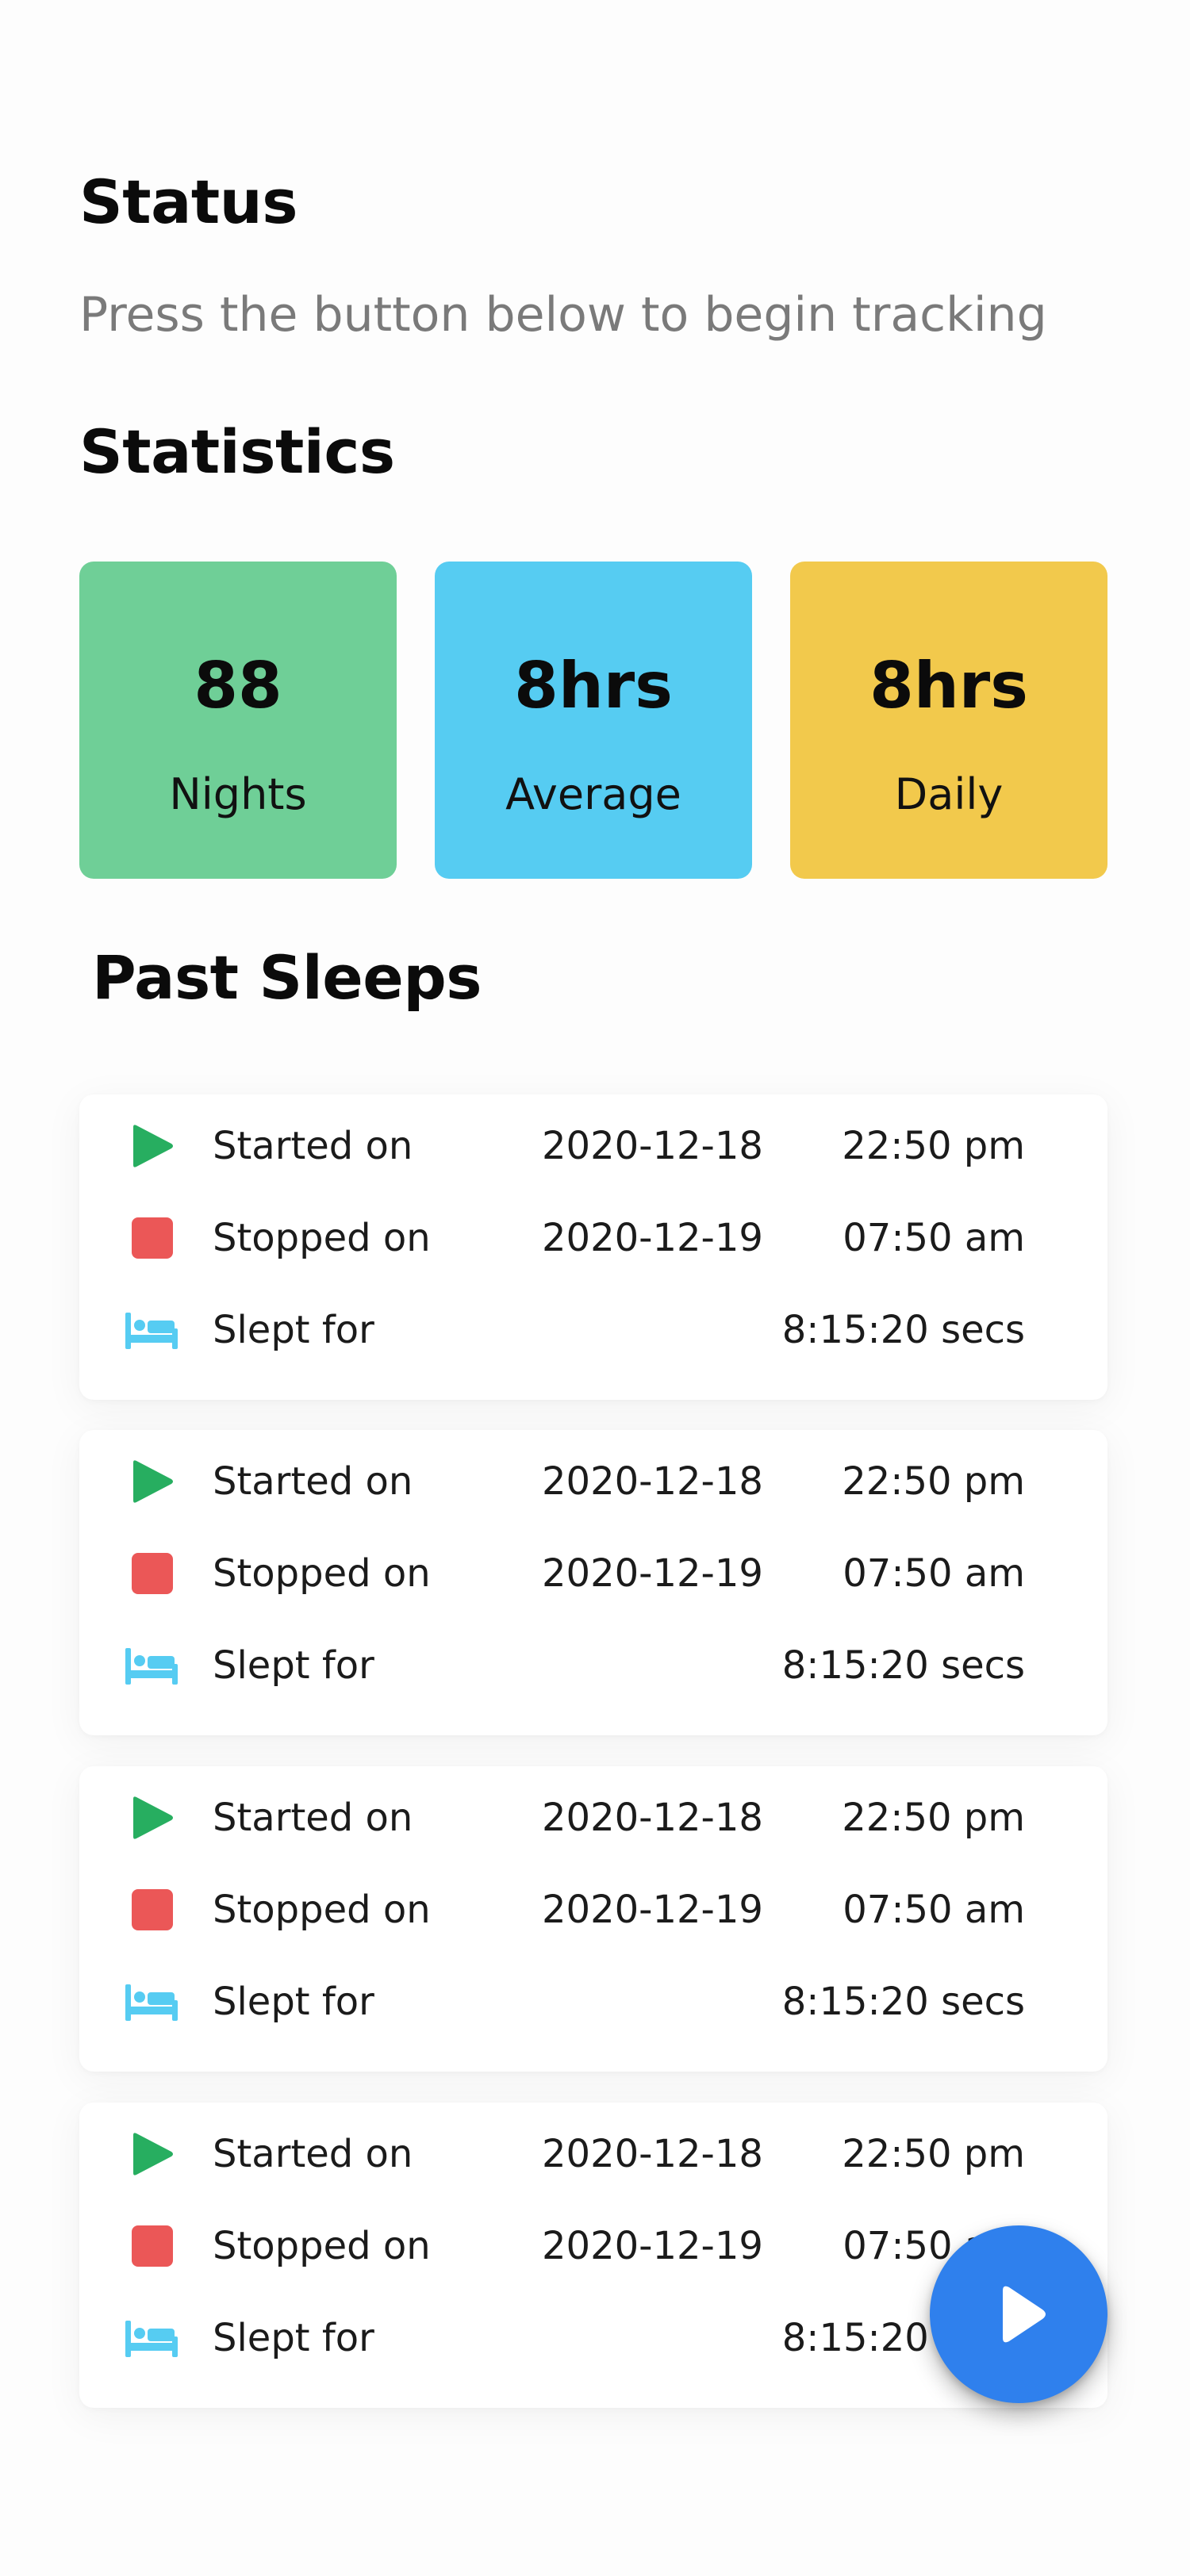 This screenshot has height=2576, width=1190. Describe the element at coordinates (593, 794) in the screenshot. I see `stat-label: Average` at that location.